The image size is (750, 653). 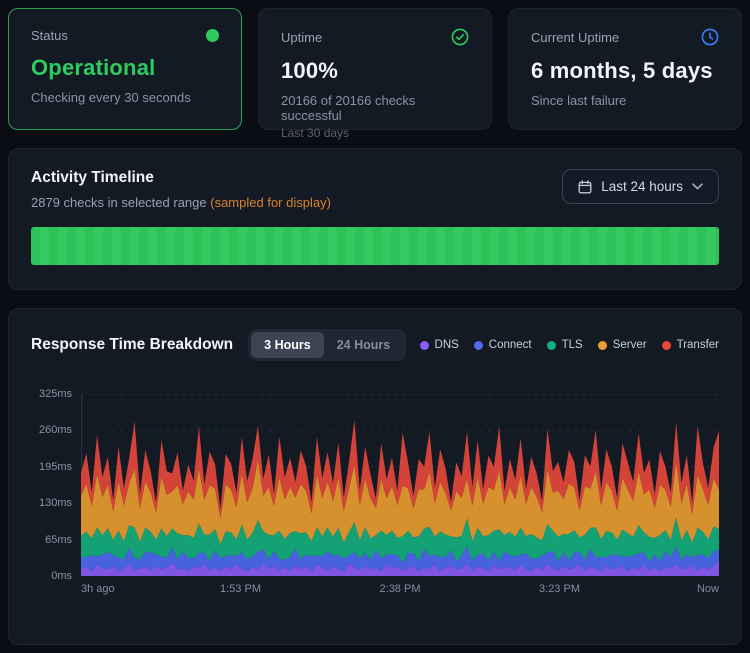 I want to click on checks-count-text: 2879 checks in selected range, so click(x=119, y=202).